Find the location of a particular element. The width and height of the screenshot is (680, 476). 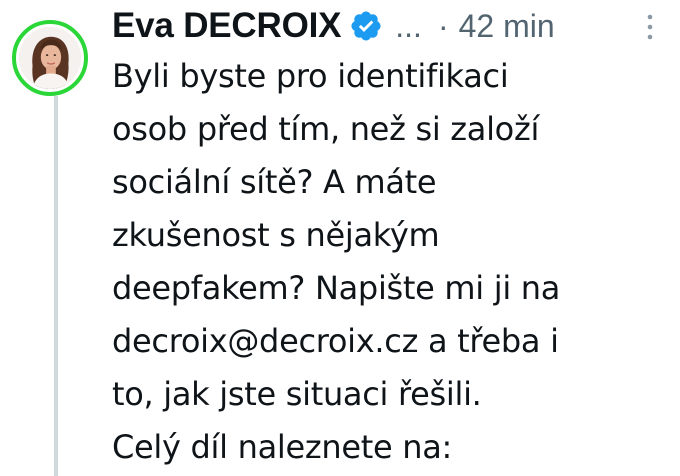

post-text-line: Byli byste pro identifikaci is located at coordinates (310, 76).